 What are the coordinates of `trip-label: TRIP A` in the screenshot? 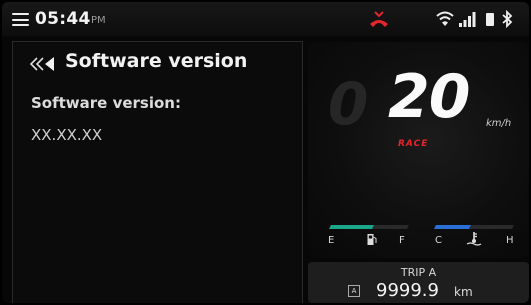 It's located at (418, 272).